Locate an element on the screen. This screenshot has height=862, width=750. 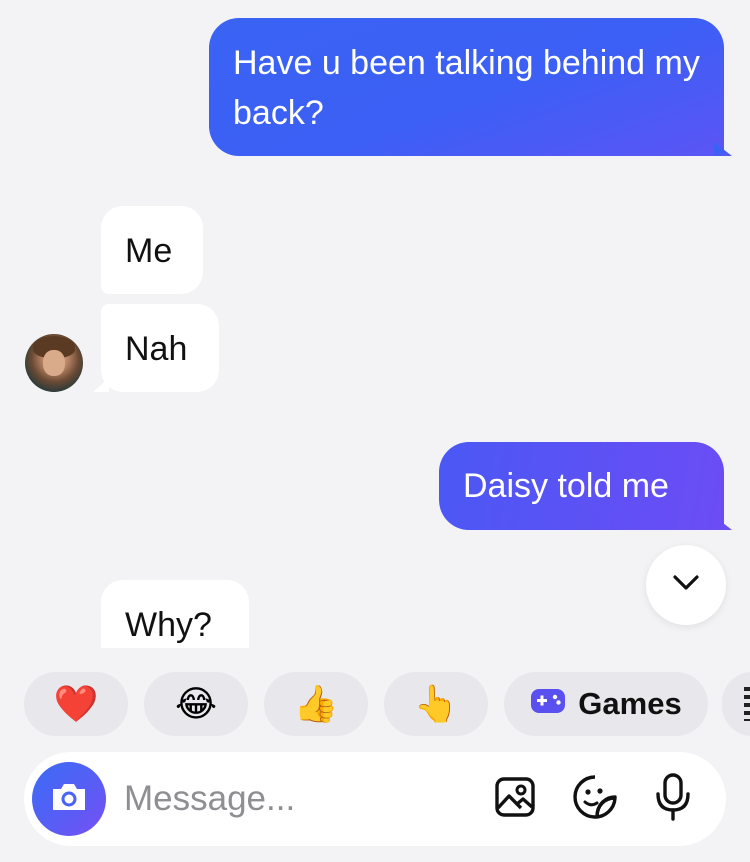
thumbs-up-emoji-icon: 👍 is located at coordinates (316, 704).